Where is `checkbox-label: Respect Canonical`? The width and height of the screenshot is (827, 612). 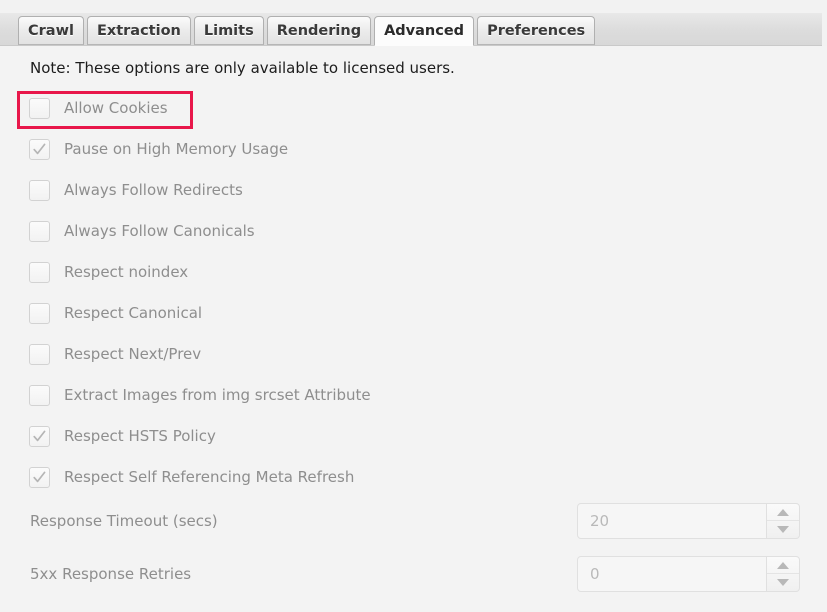
checkbox-label: Respect Canonical is located at coordinates (133, 313).